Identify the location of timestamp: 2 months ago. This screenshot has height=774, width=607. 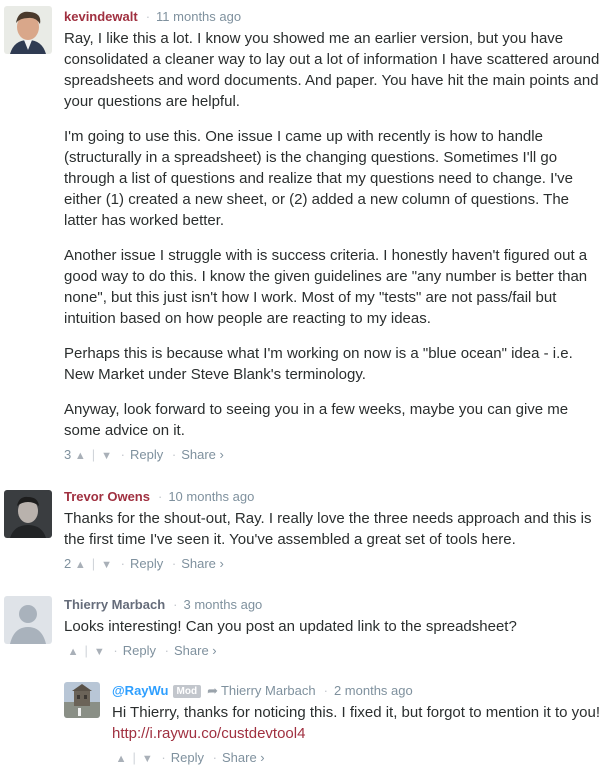
(373, 690).